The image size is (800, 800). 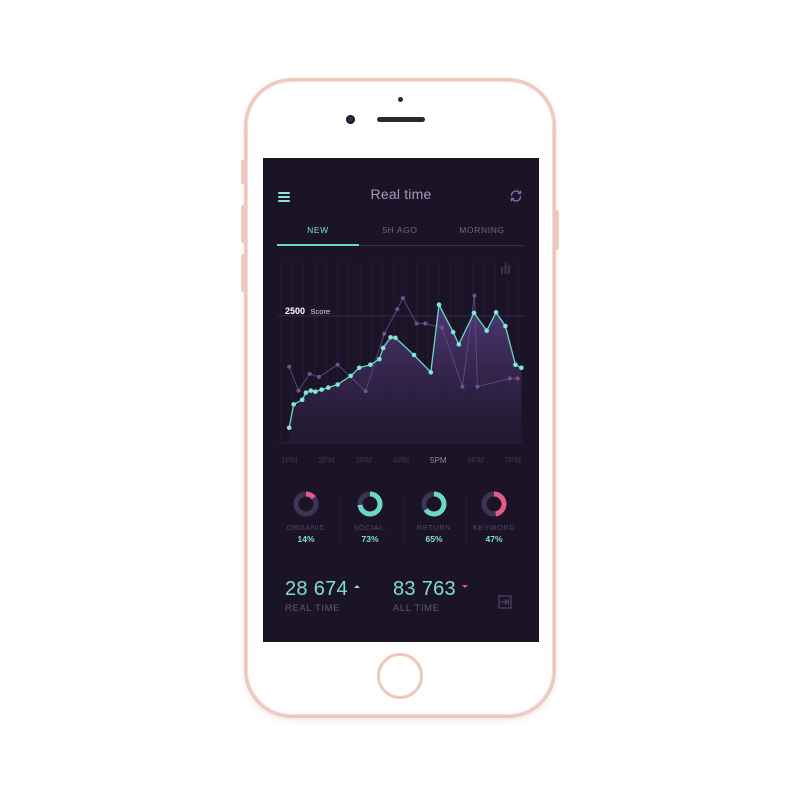 What do you see at coordinates (318, 245) in the screenshot?
I see `active-tab-indicator` at bounding box center [318, 245].